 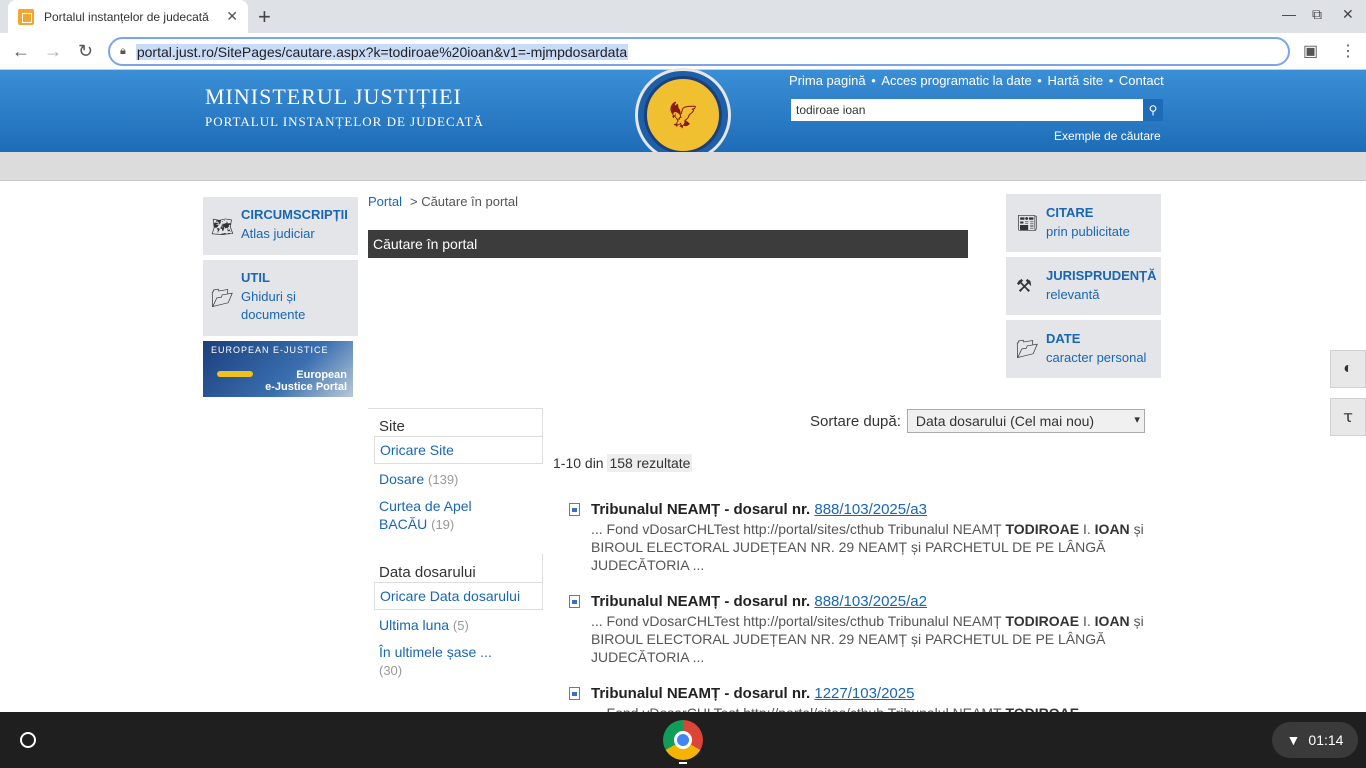 I want to click on ministry-emblem: 🦅︎, so click(x=683, y=115).